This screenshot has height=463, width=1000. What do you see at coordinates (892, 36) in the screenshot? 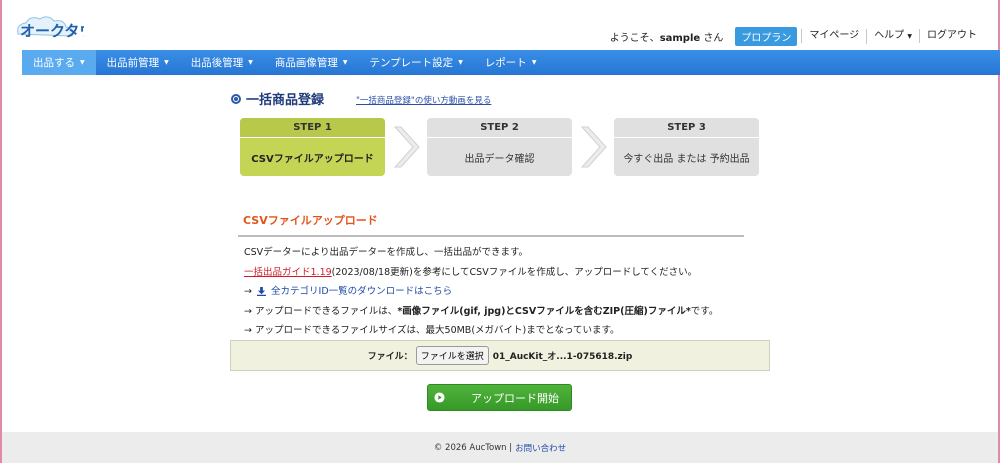
I see `help-menu: ヘルプ ▼` at bounding box center [892, 36].